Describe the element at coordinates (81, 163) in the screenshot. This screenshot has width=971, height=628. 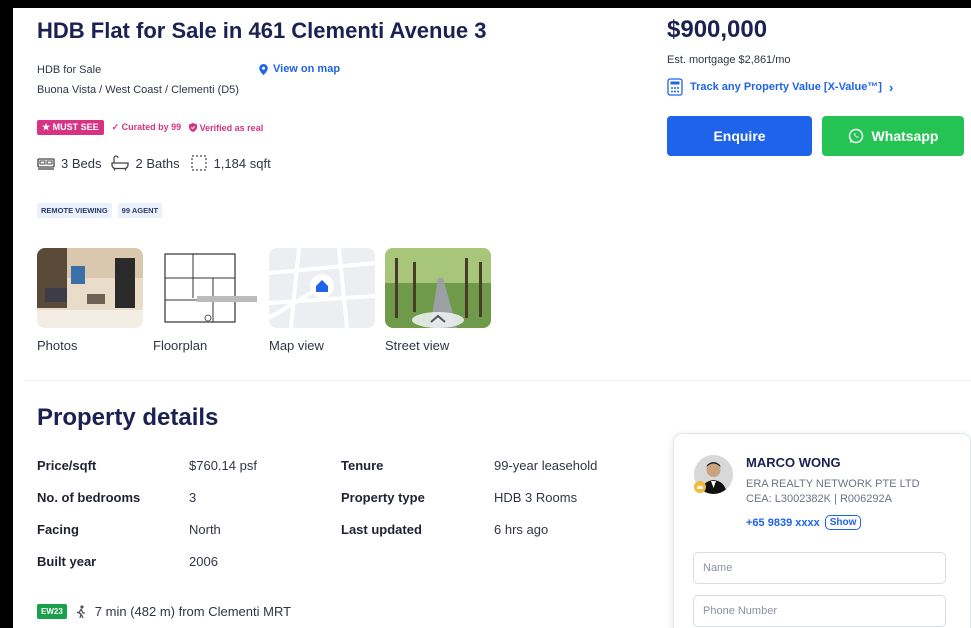
I see `beds-label: 3 Beds` at that location.